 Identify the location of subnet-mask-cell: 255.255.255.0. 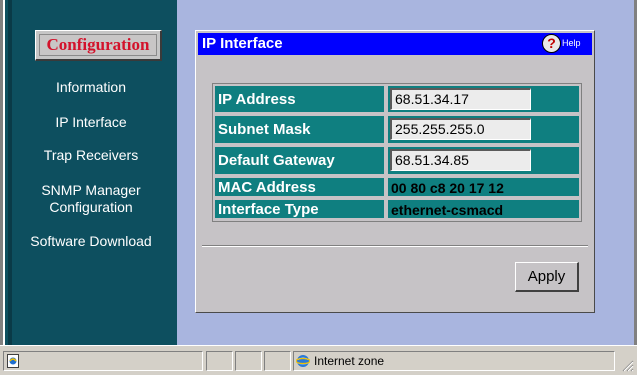
(483, 129).